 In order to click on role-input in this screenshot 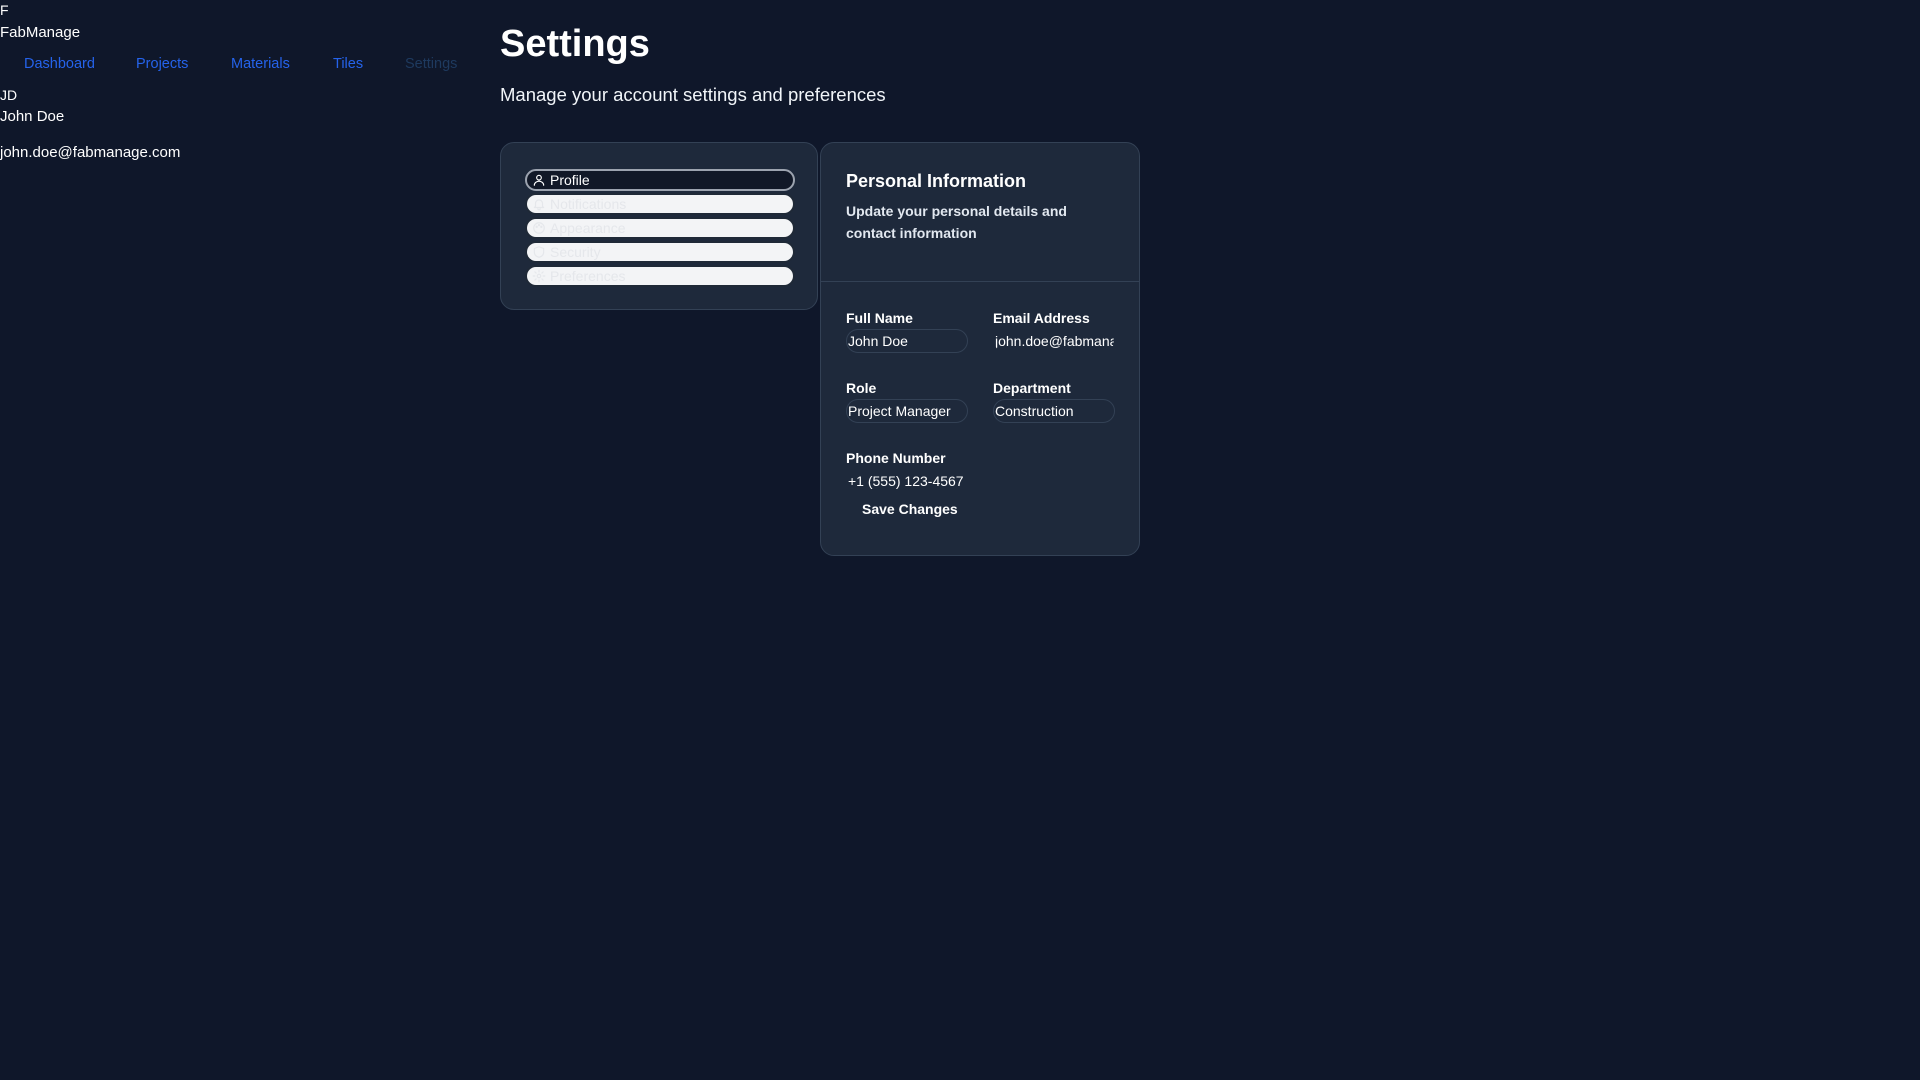, I will do `click(907, 411)`.